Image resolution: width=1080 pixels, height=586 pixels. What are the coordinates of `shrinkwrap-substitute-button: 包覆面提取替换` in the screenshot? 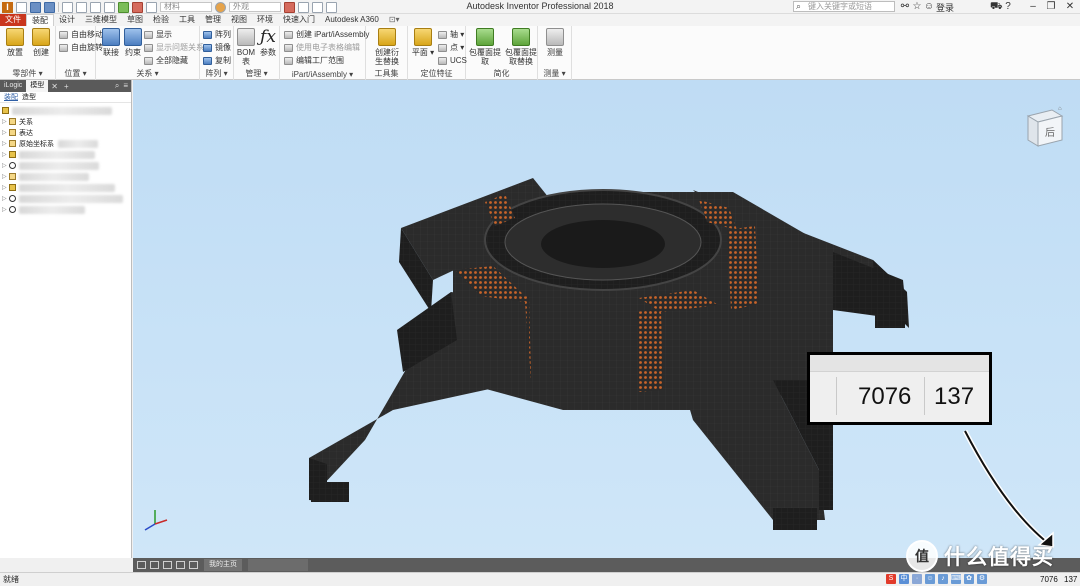 It's located at (521, 47).